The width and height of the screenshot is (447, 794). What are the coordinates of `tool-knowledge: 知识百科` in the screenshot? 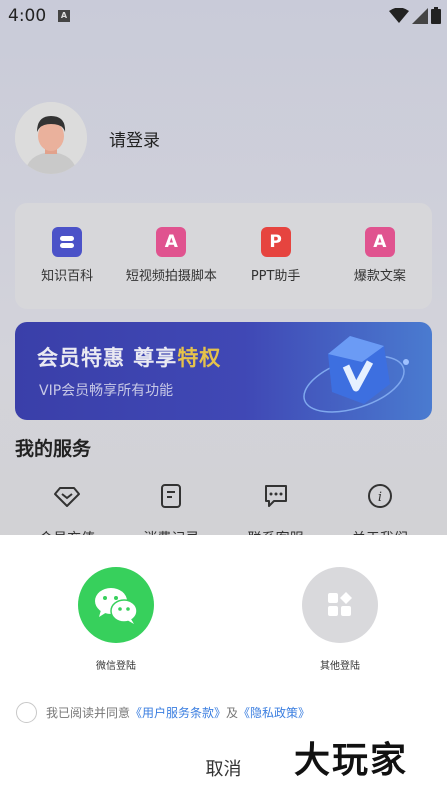 It's located at (67, 256).